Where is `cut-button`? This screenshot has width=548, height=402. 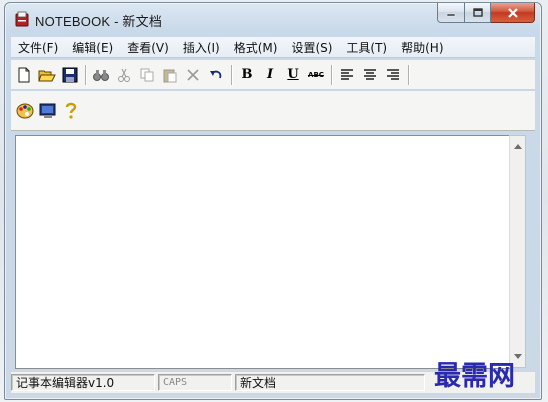 cut-button is located at coordinates (124, 75).